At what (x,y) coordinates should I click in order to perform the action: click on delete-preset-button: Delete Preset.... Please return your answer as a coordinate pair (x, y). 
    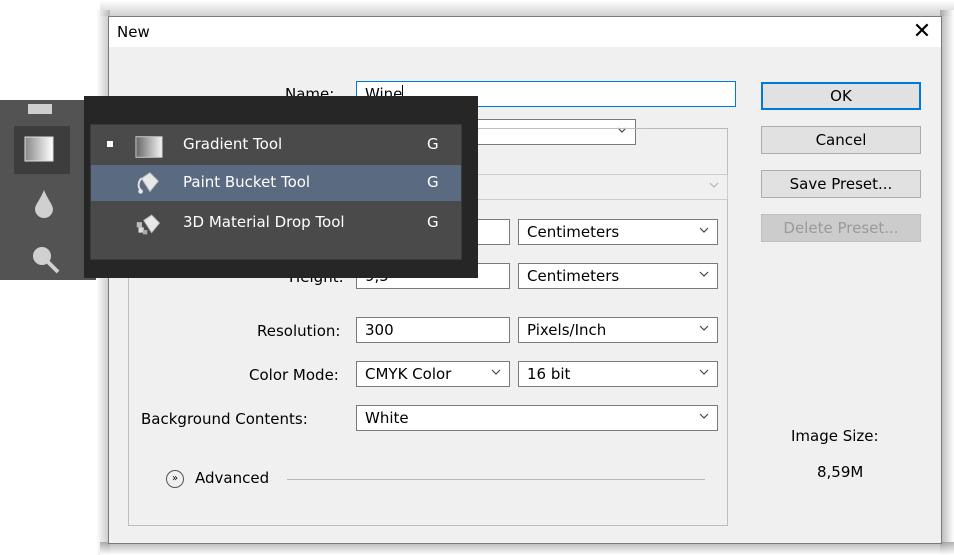
    Looking at the image, I should click on (841, 228).